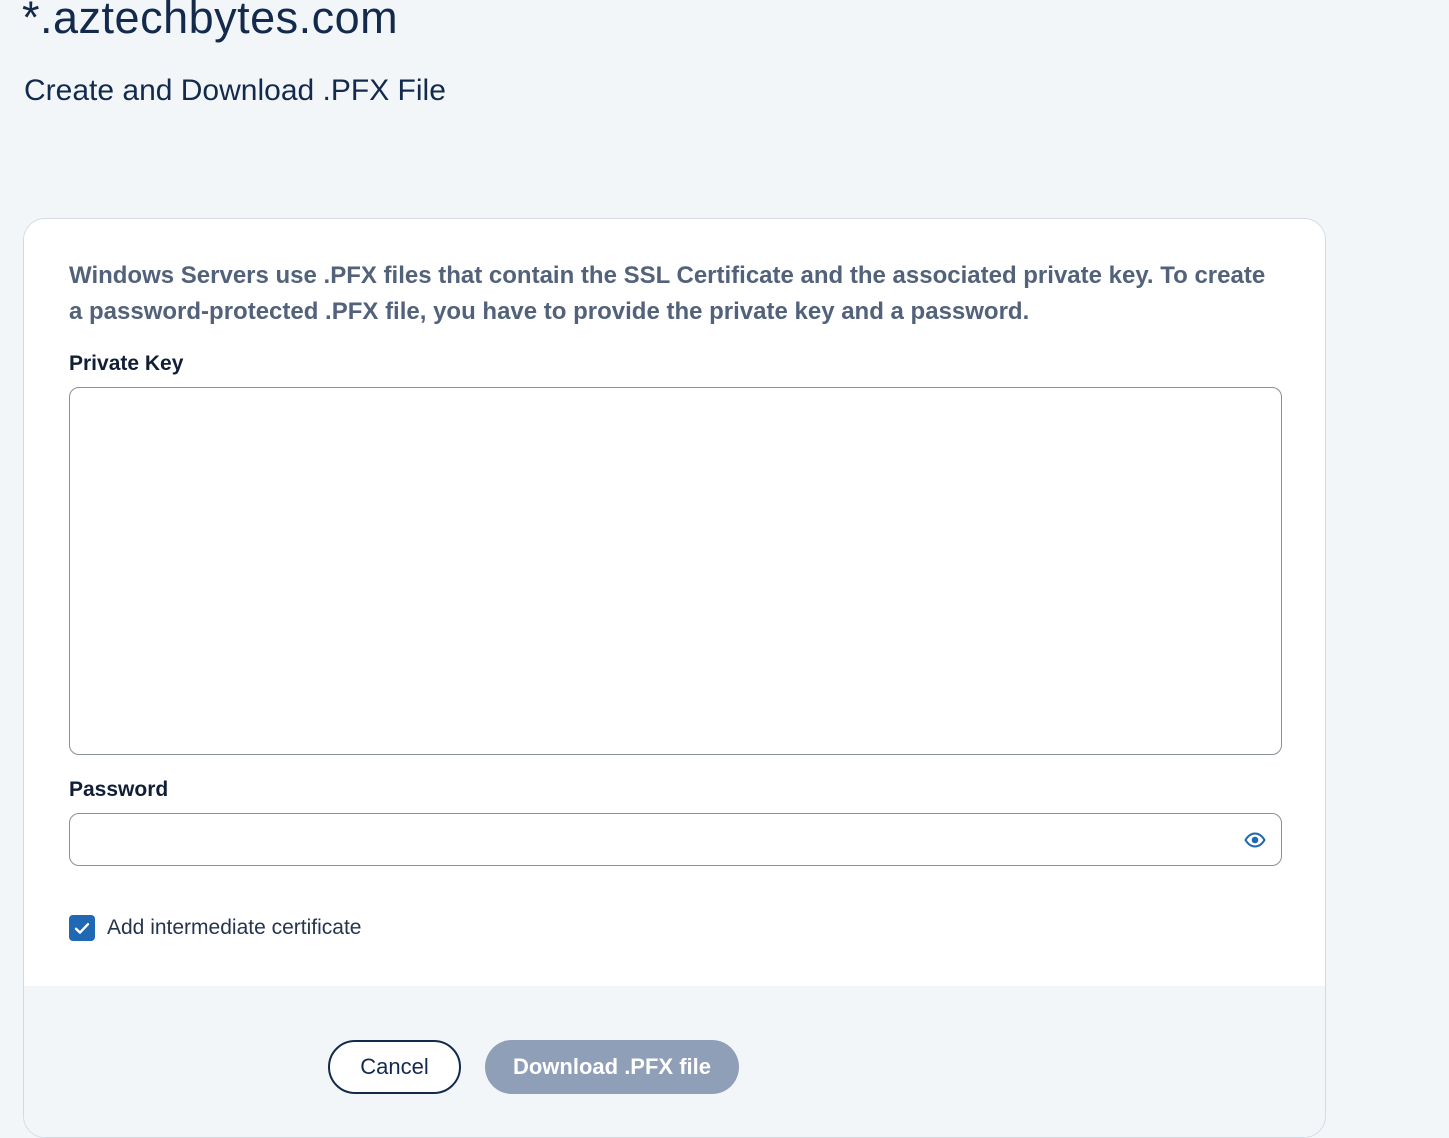 Image resolution: width=1449 pixels, height=1138 pixels. I want to click on private-key-label: Private Key, so click(126, 363).